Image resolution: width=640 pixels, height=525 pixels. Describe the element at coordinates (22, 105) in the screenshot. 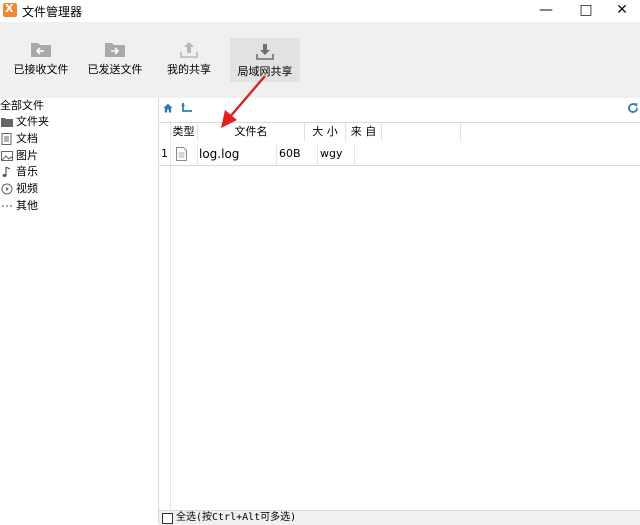

I see `sidebar-item-label: 全部文件` at that location.